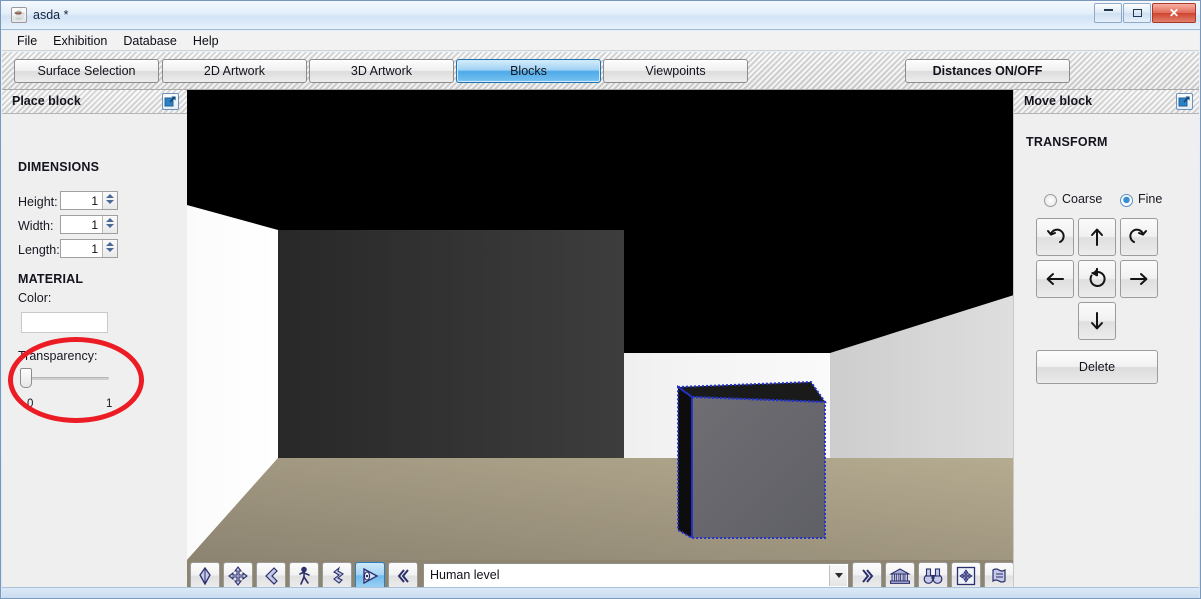  I want to click on tab-2d-artwork: 2D Artwork, so click(234, 71).